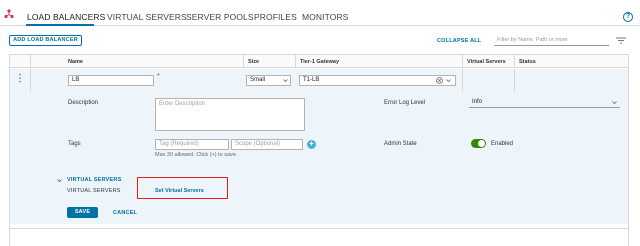 The image size is (640, 246). Describe the element at coordinates (527, 62) in the screenshot. I see `column-header-status: Status` at that location.